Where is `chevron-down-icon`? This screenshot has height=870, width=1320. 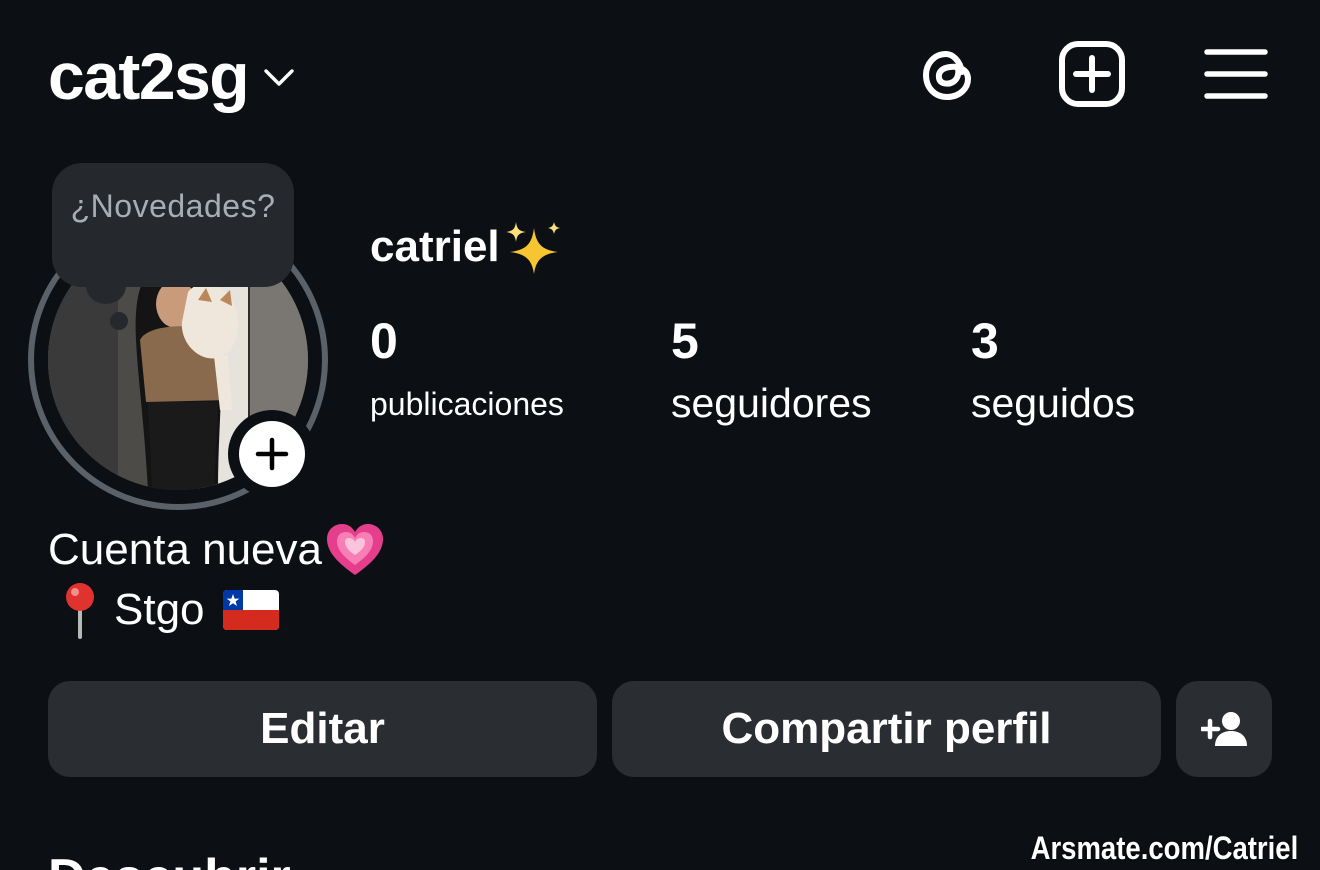 chevron-down-icon is located at coordinates (279, 77).